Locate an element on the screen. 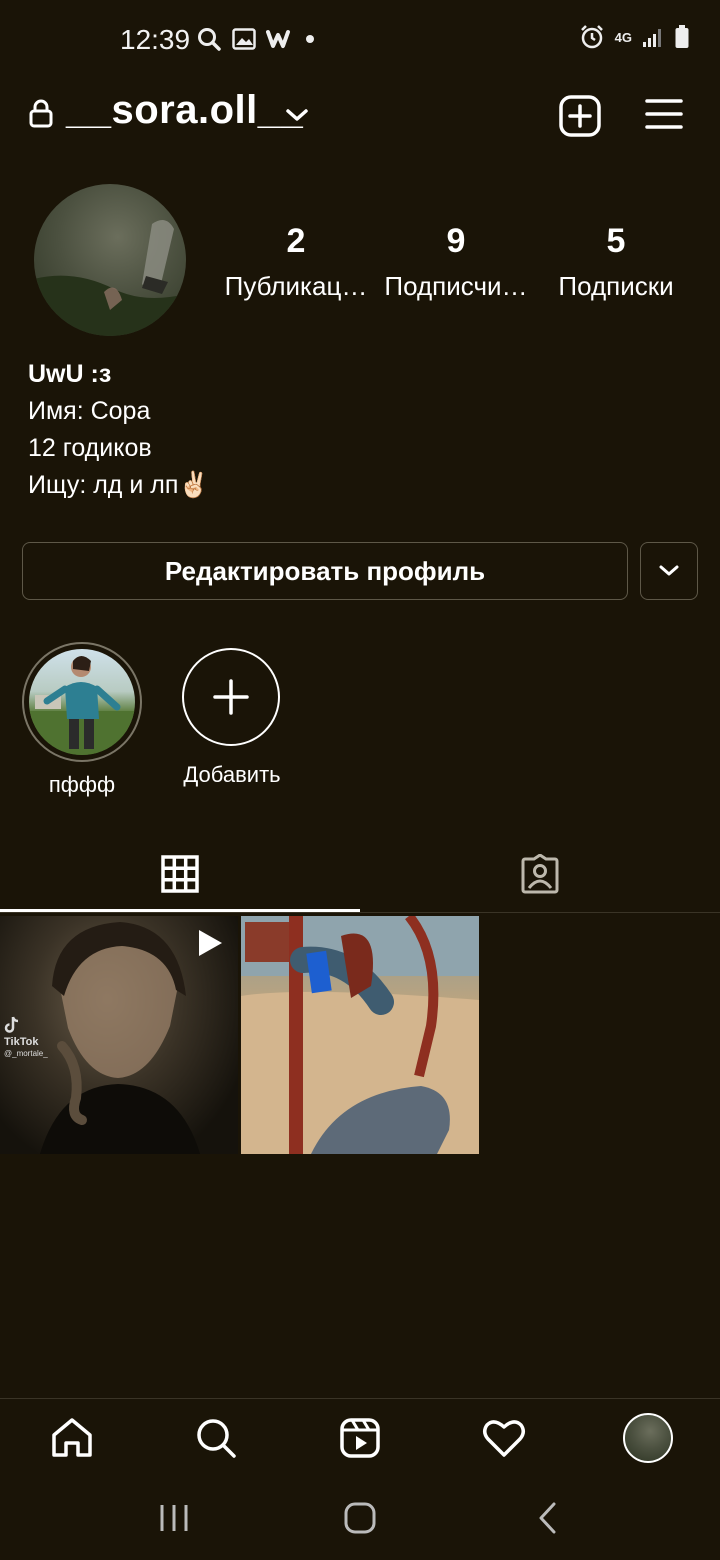 The width and height of the screenshot is (720, 1560). dot-icon is located at coordinates (310, 39).